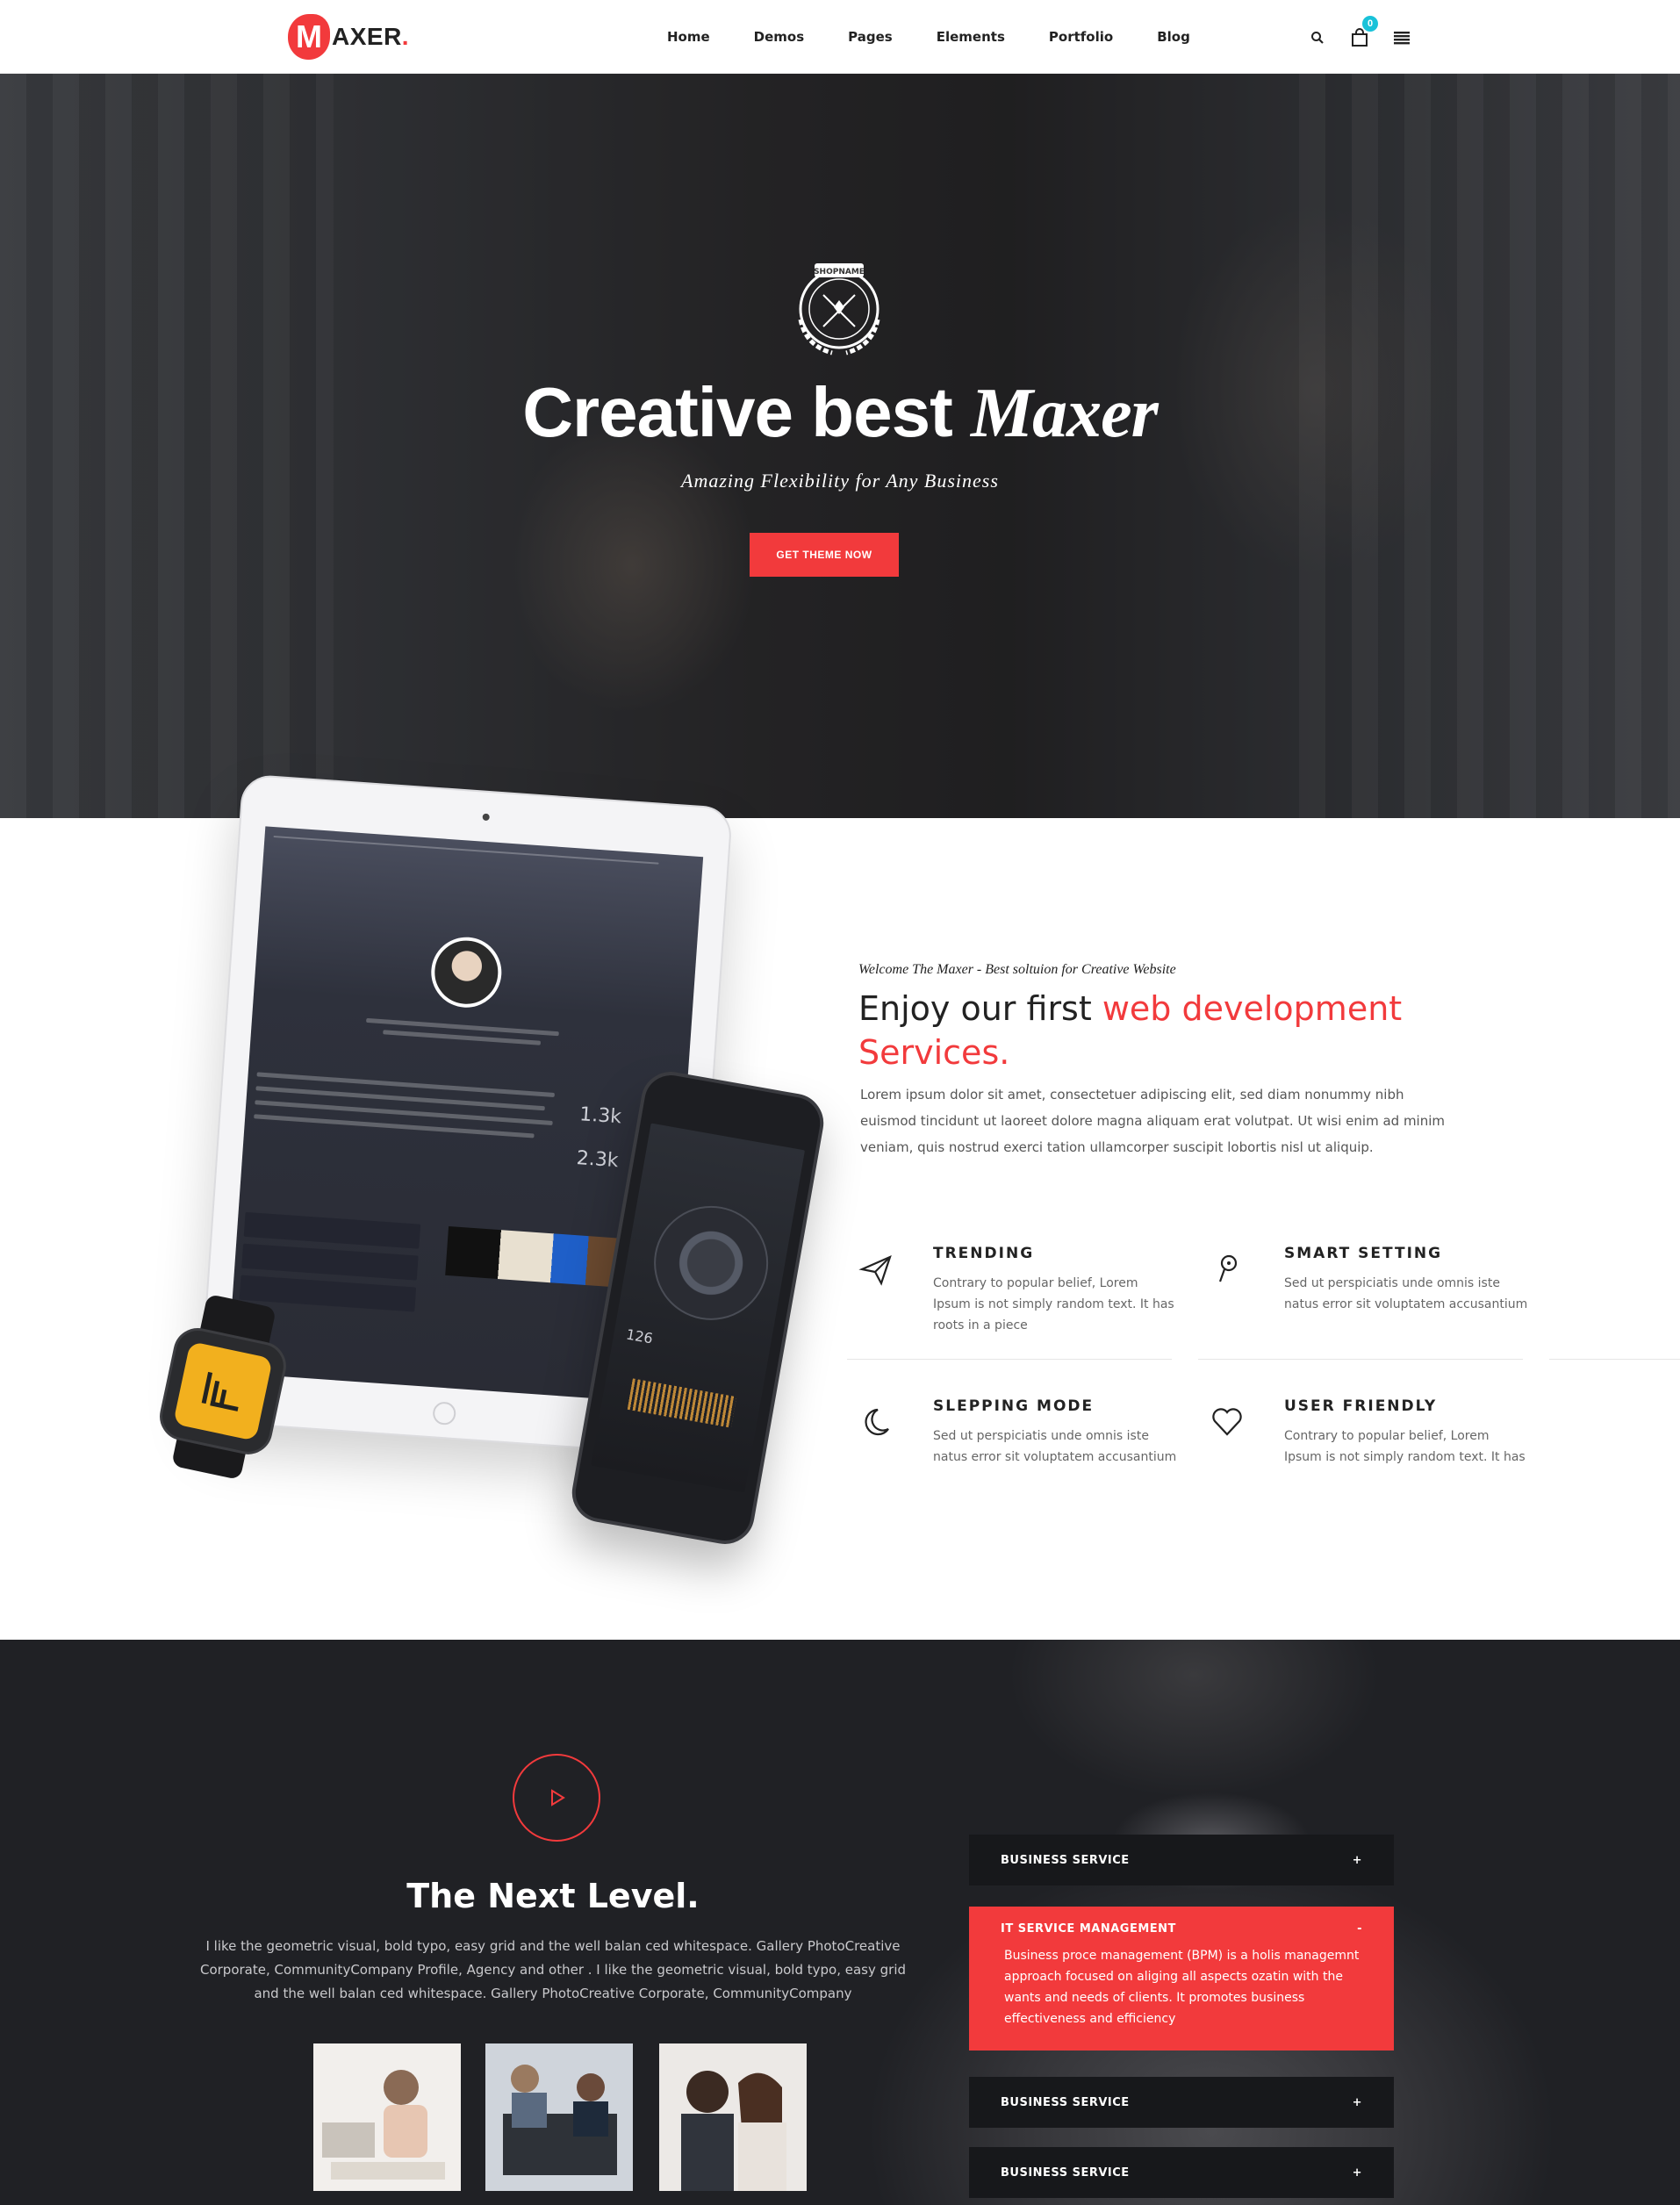 The width and height of the screenshot is (1680, 2205). I want to click on hero-title: Creative best Maxer, so click(840, 413).